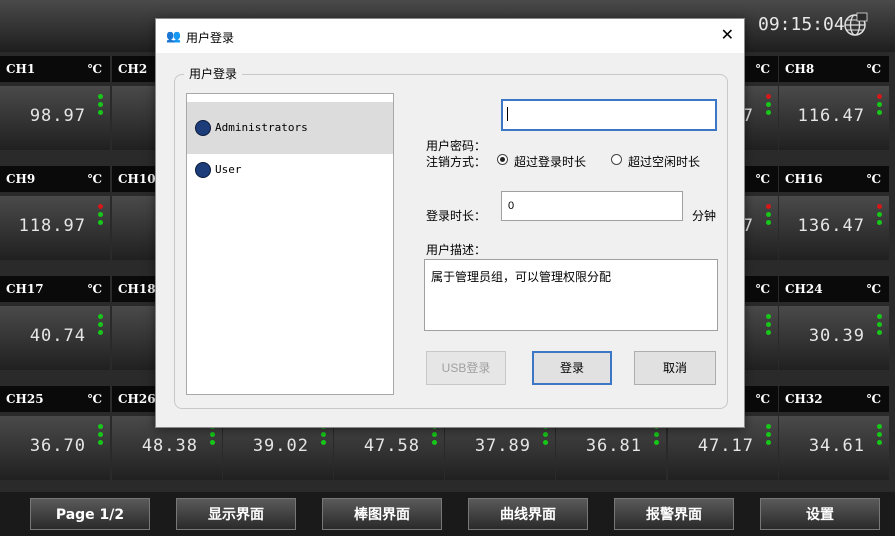 The height and width of the screenshot is (536, 895). I want to click on channel-header: CH24 ℃, so click(834, 289).